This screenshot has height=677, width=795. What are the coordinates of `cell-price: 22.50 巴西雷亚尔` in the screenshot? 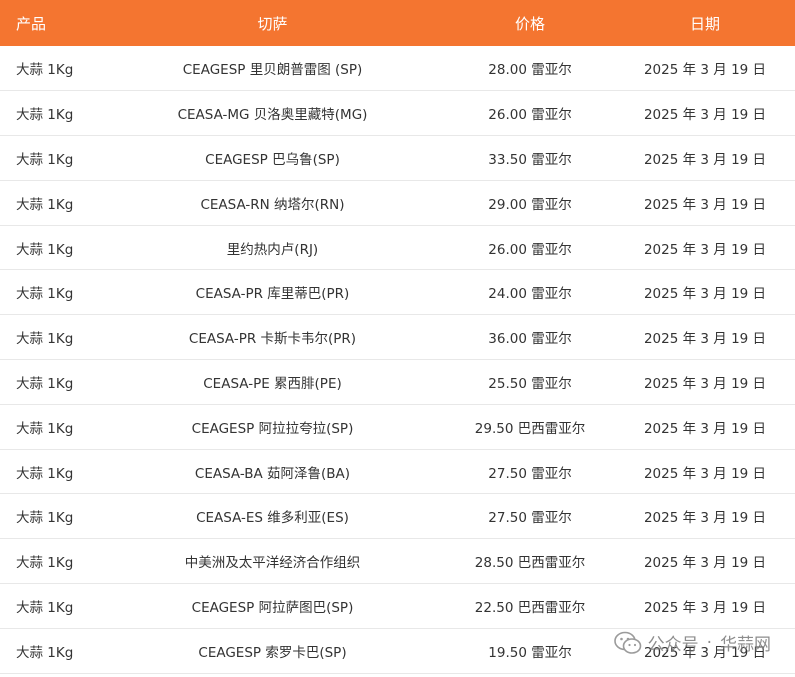 It's located at (530, 607).